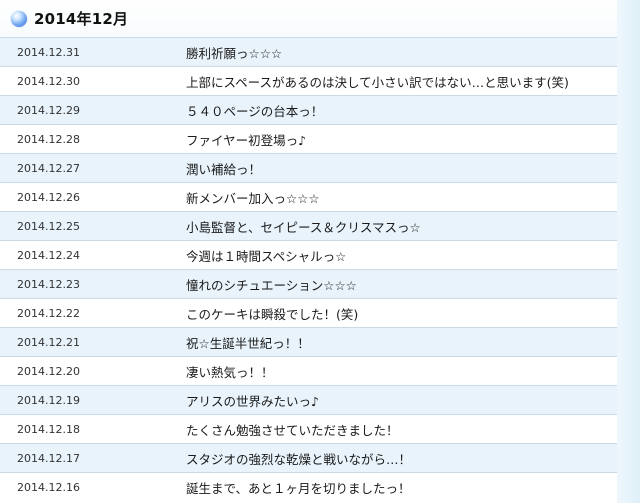 The height and width of the screenshot is (503, 640). Describe the element at coordinates (48, 400) in the screenshot. I see `entry-date: 2014.12.19` at that location.